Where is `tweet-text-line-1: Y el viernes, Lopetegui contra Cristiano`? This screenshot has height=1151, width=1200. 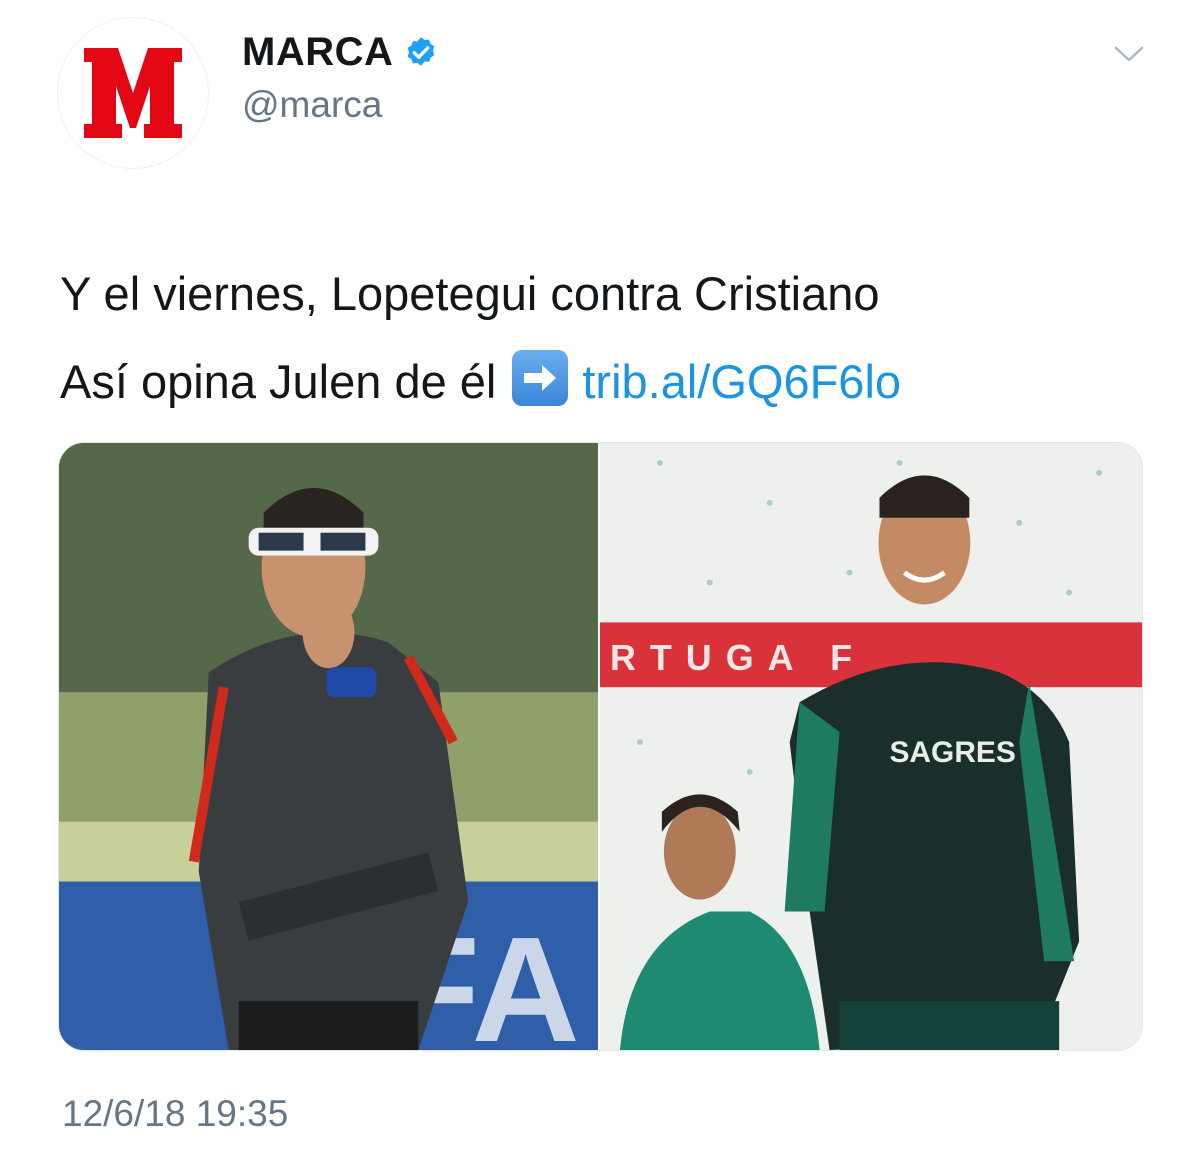 tweet-text-line-1: Y el viernes, Lopetegui contra Cristiano is located at coordinates (470, 293).